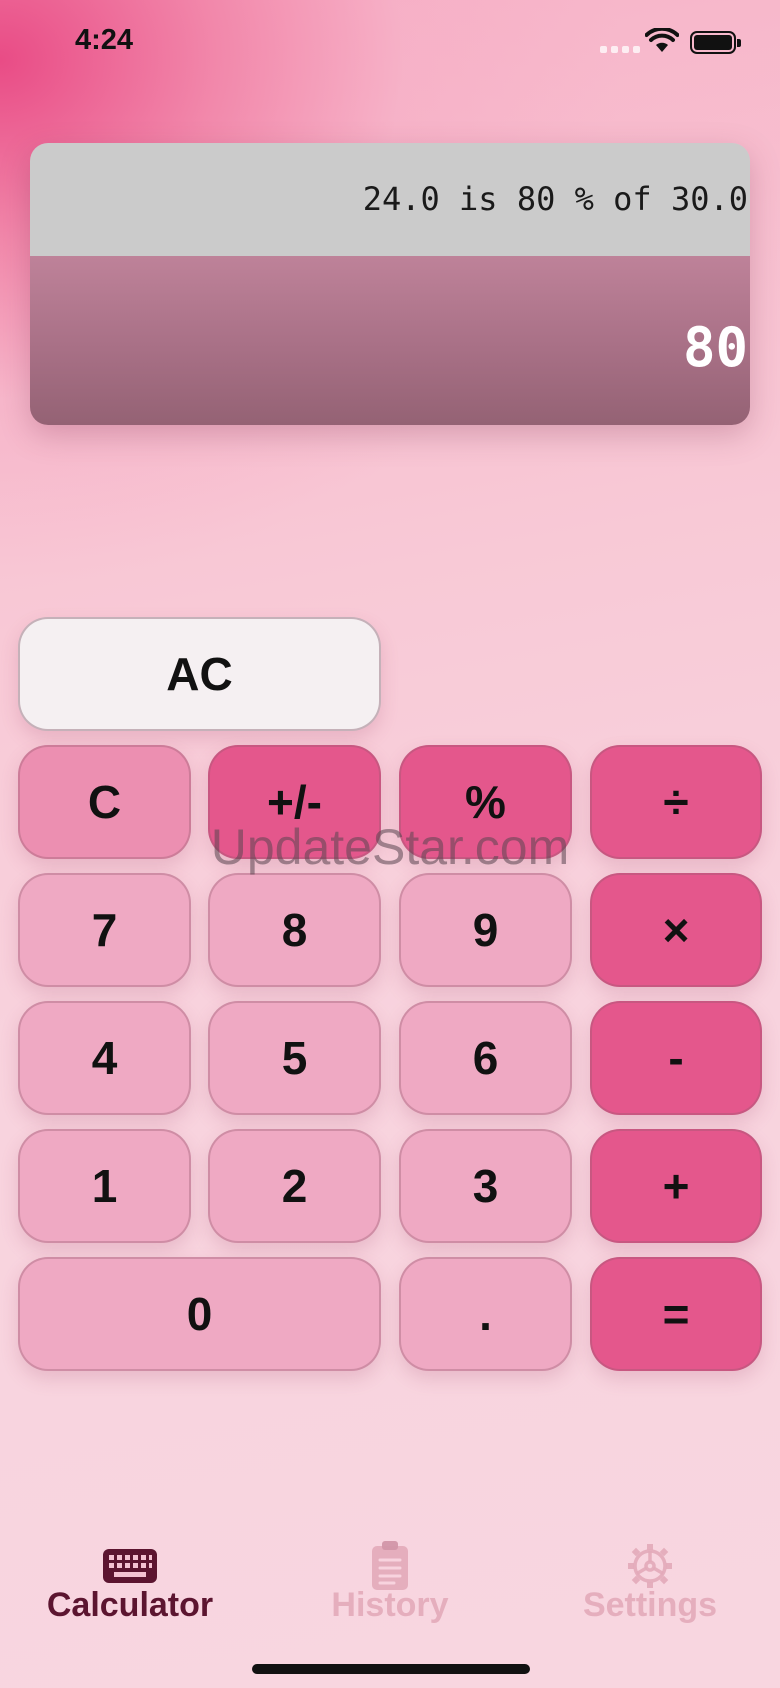 This screenshot has height=1688, width=780. What do you see at coordinates (650, 1566) in the screenshot?
I see `gear-icon` at bounding box center [650, 1566].